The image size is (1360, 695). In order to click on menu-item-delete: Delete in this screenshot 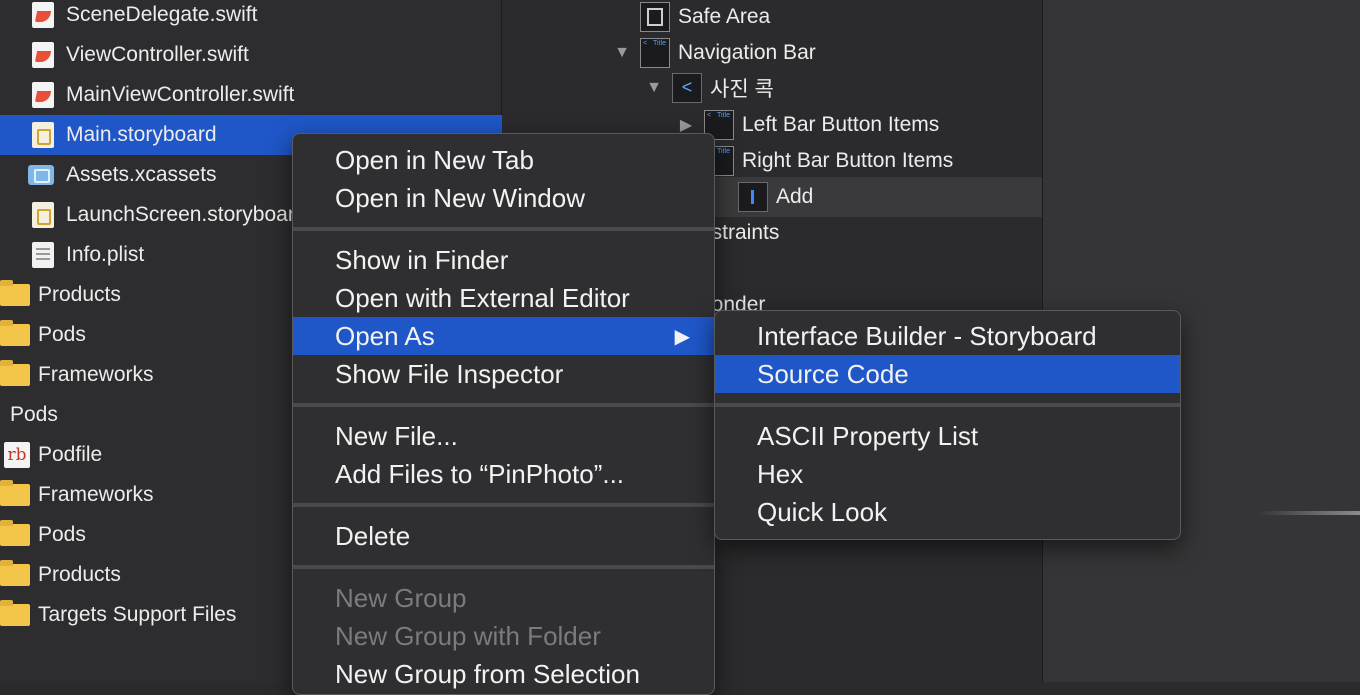, I will do `click(503, 536)`.